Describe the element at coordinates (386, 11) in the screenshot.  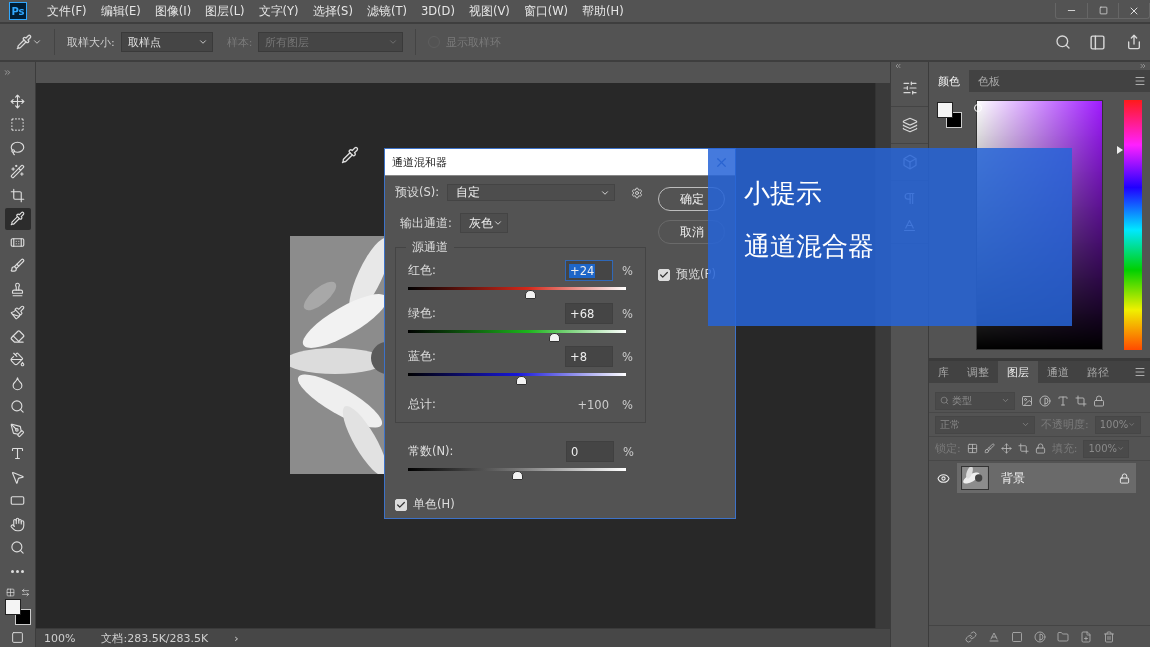
I see `menu-item: 滤镜(T)` at that location.